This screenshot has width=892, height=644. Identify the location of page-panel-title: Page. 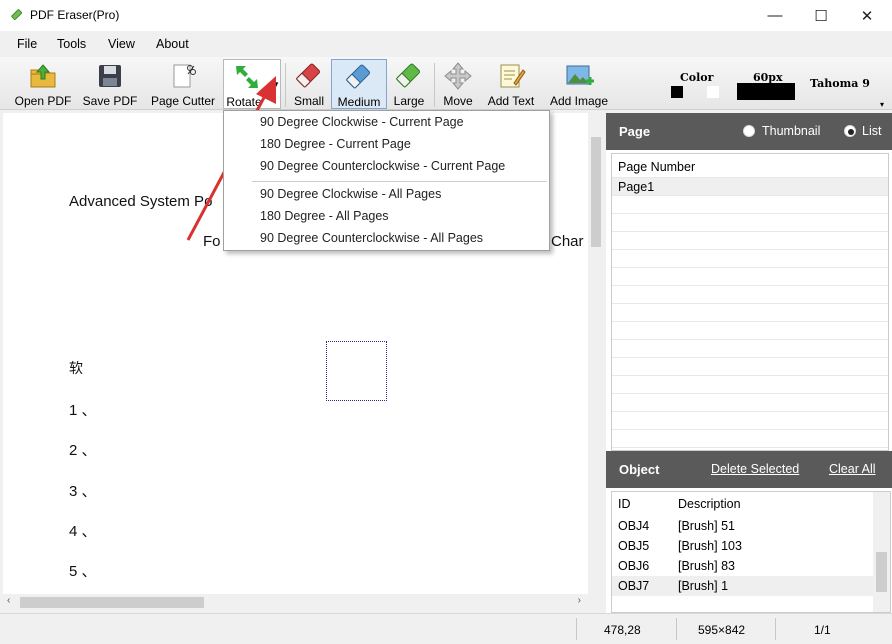
(635, 131).